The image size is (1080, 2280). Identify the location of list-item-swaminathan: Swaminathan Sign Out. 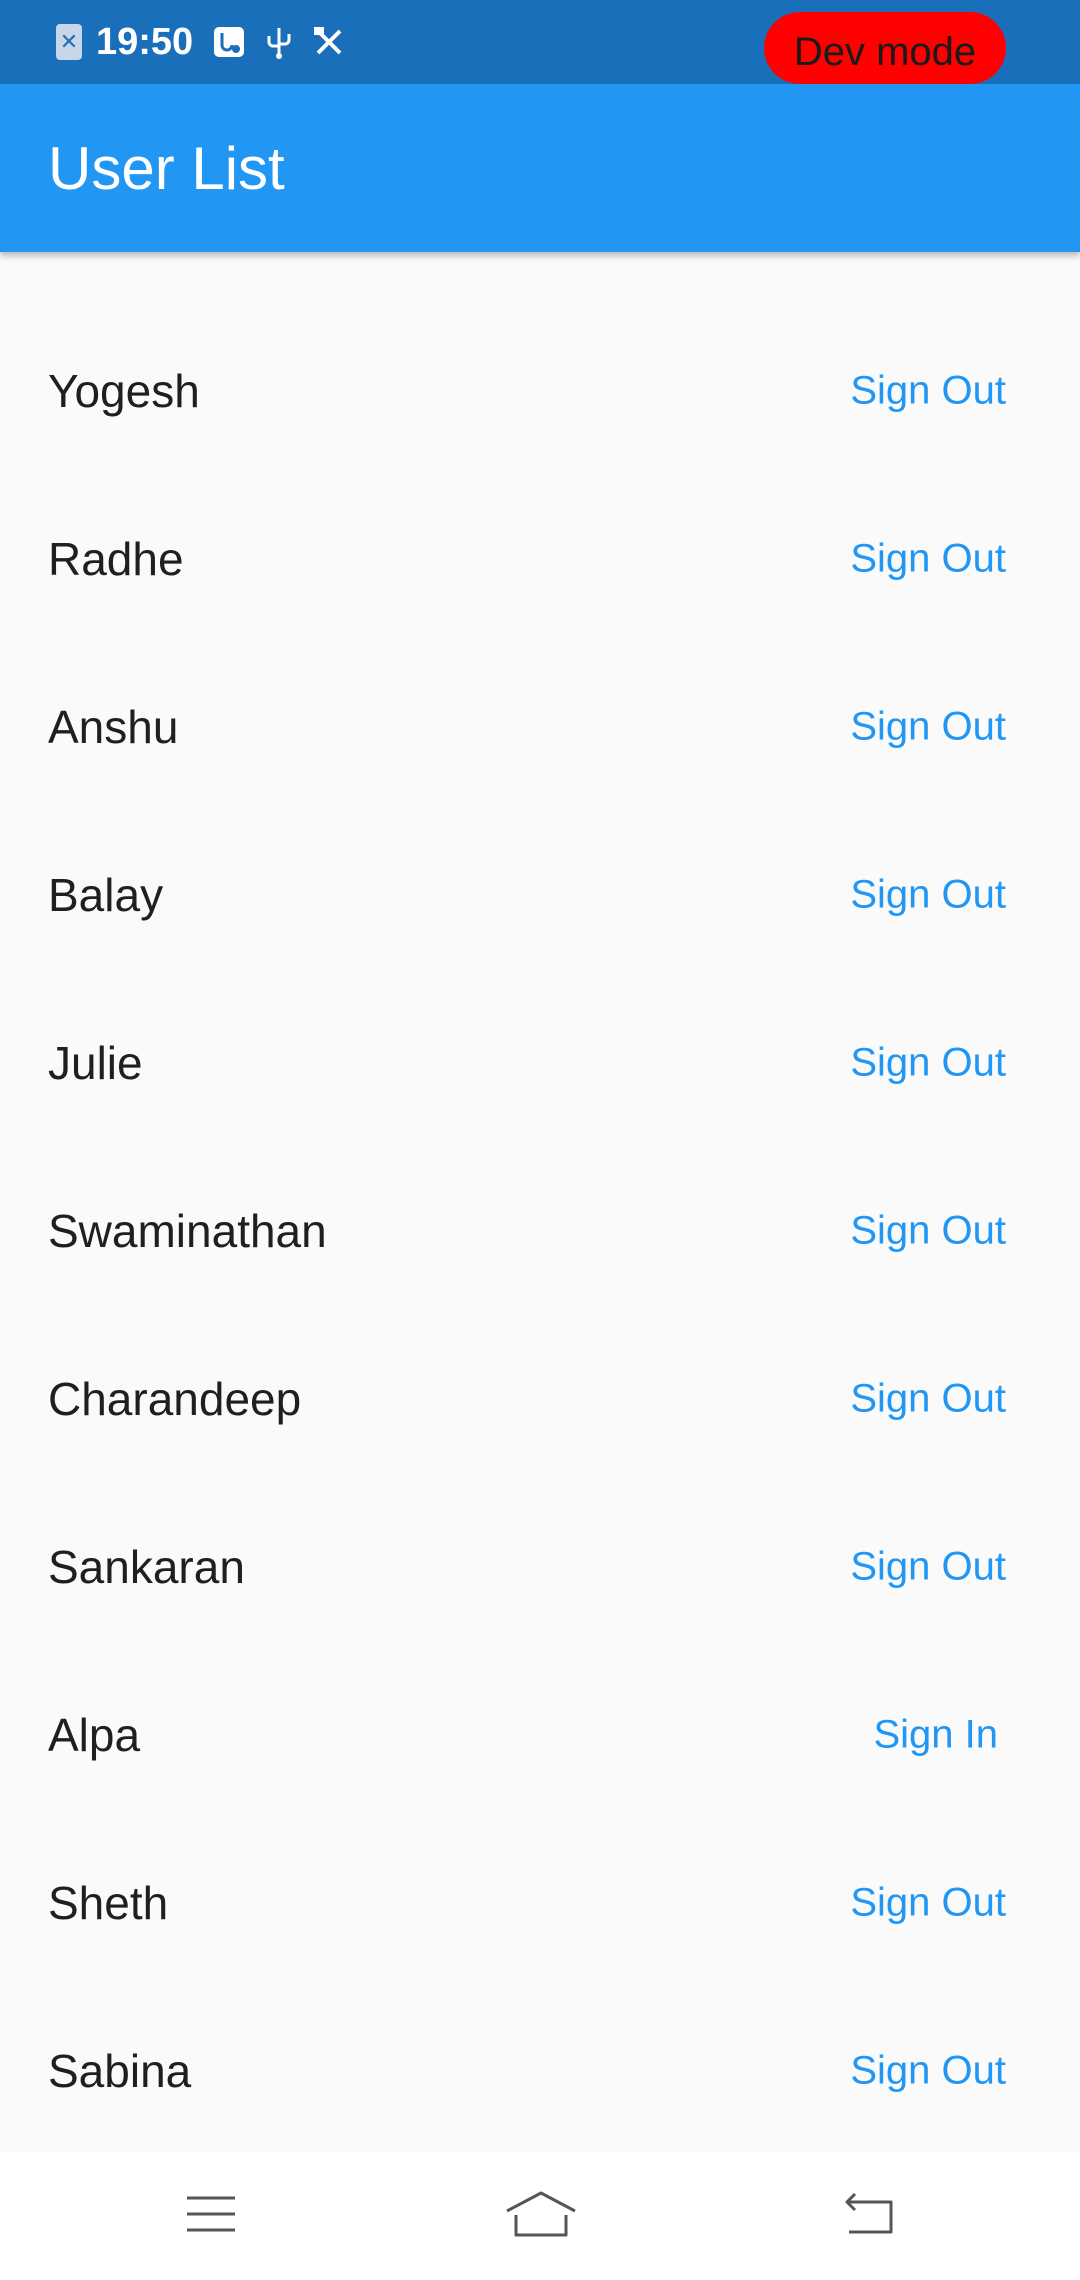
(540, 1231).